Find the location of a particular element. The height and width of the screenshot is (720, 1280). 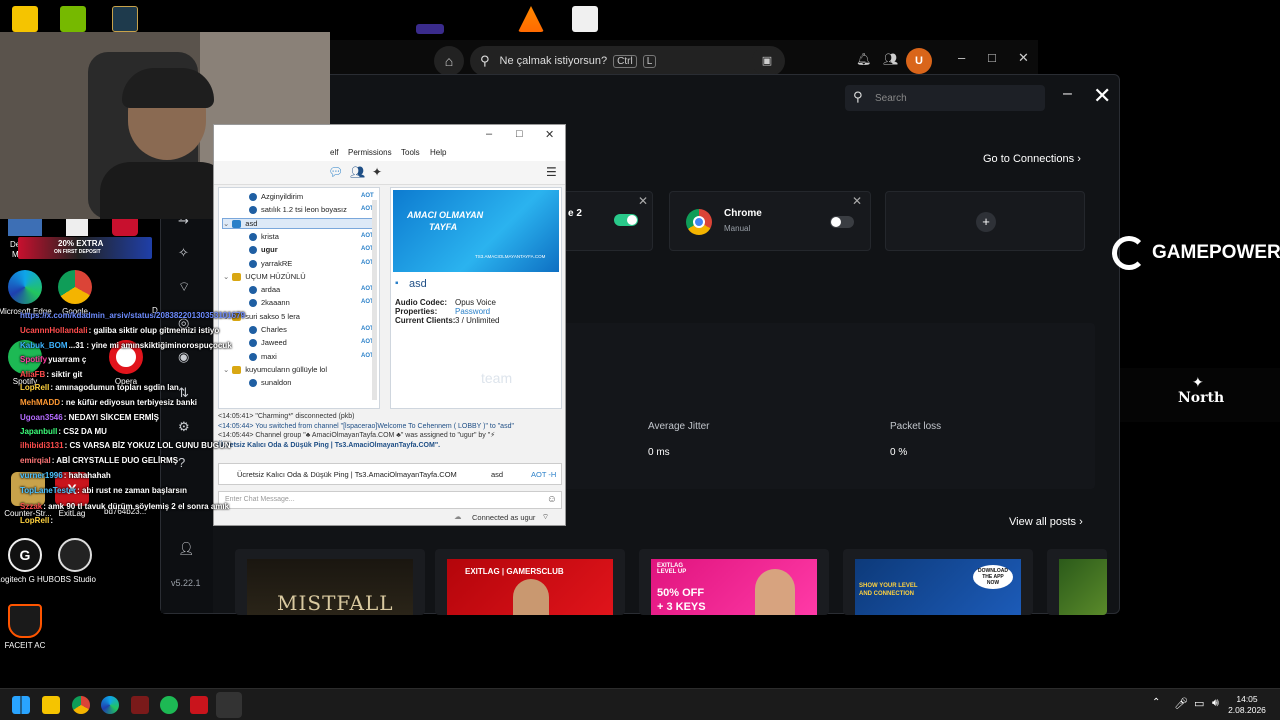

card1-toggle is located at coordinates (626, 220).